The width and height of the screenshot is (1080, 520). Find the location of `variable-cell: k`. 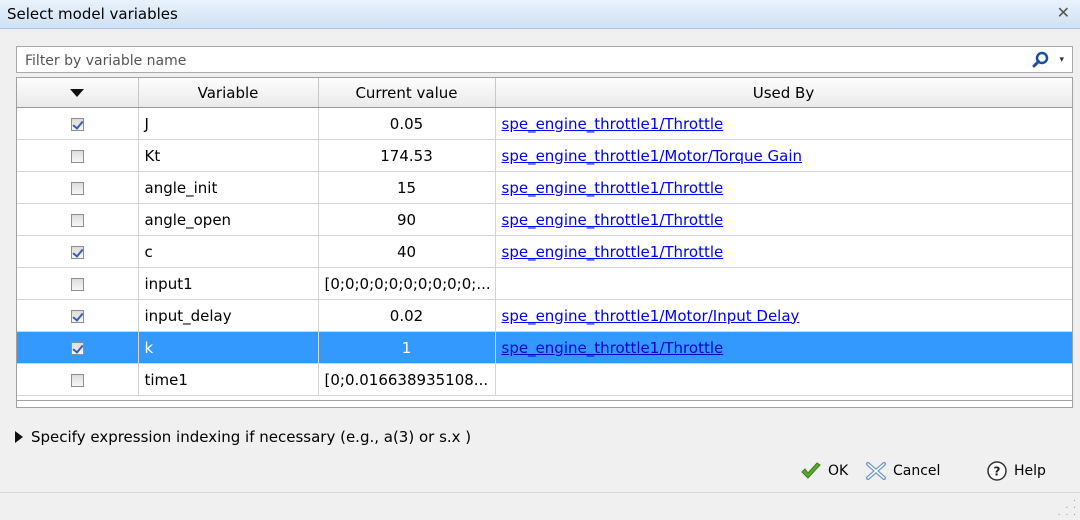

variable-cell: k is located at coordinates (228, 347).